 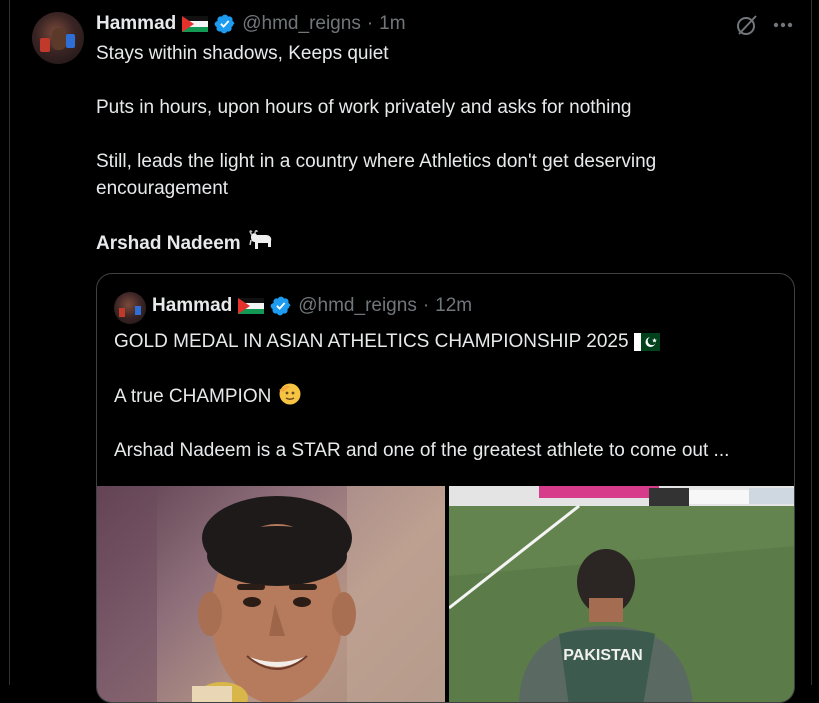 I want to click on saluting-face-icon, so click(x=289, y=394).